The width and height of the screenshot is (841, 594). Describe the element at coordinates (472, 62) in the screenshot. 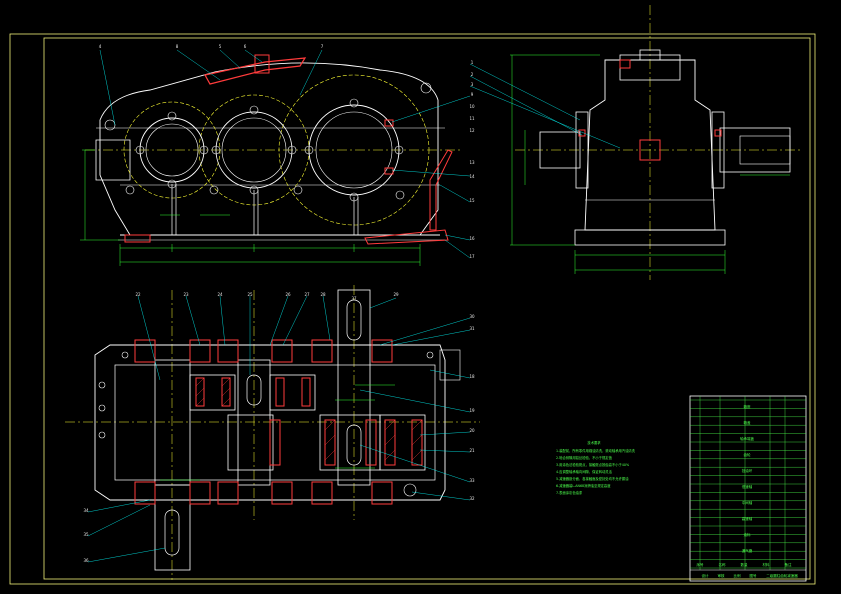

I see `balloon-label: 1` at that location.